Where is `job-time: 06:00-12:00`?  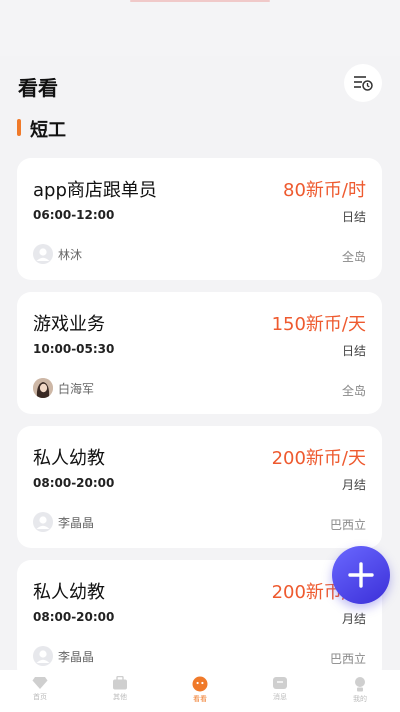
job-time: 06:00-12:00 is located at coordinates (74, 215).